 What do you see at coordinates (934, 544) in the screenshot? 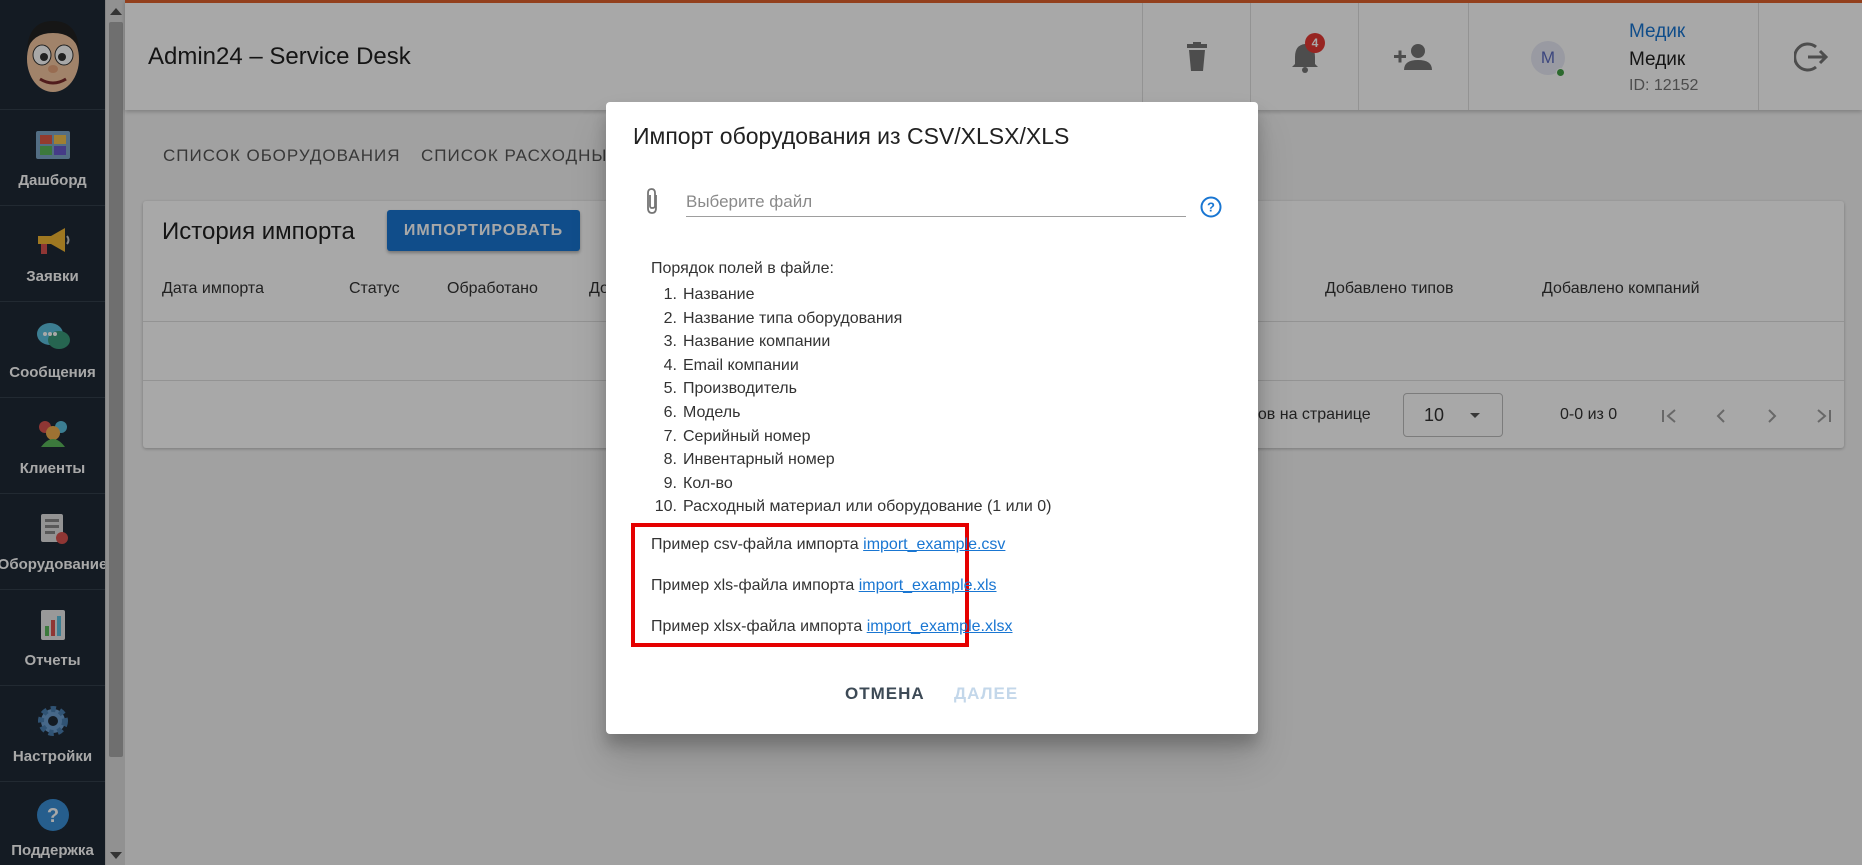
I see `example-csv-link: import_example.csv` at bounding box center [934, 544].